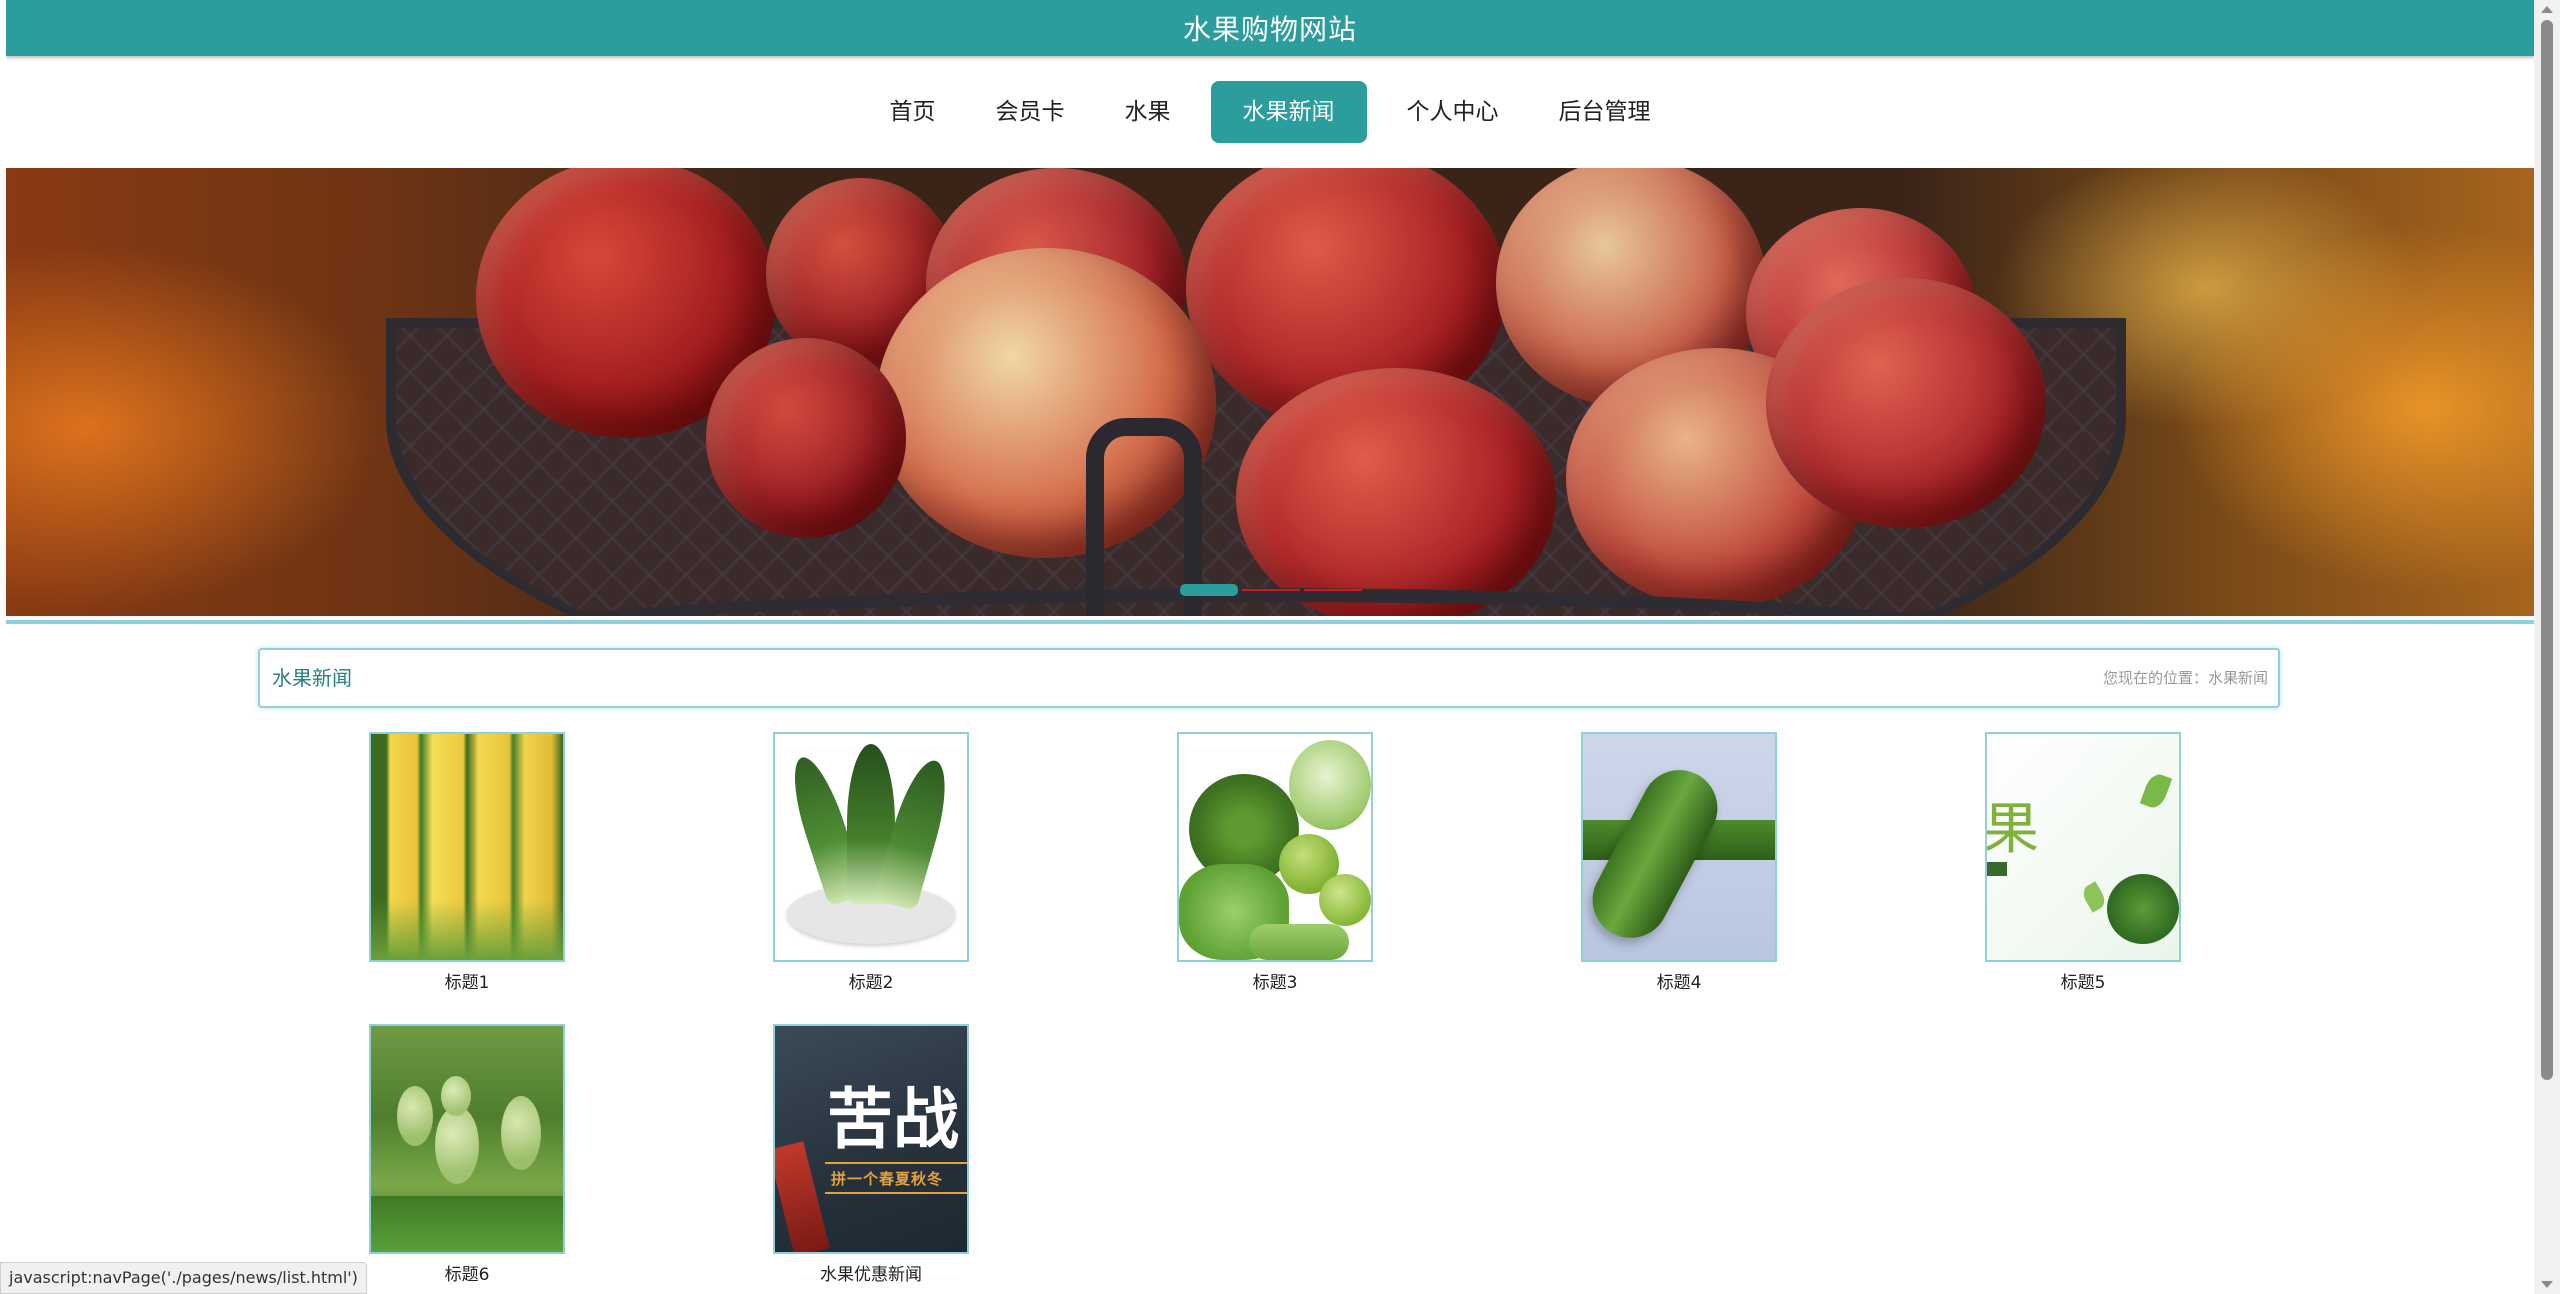 The image size is (2560, 1294). What do you see at coordinates (1275, 980) in the screenshot?
I see `news-title: 标题3` at bounding box center [1275, 980].